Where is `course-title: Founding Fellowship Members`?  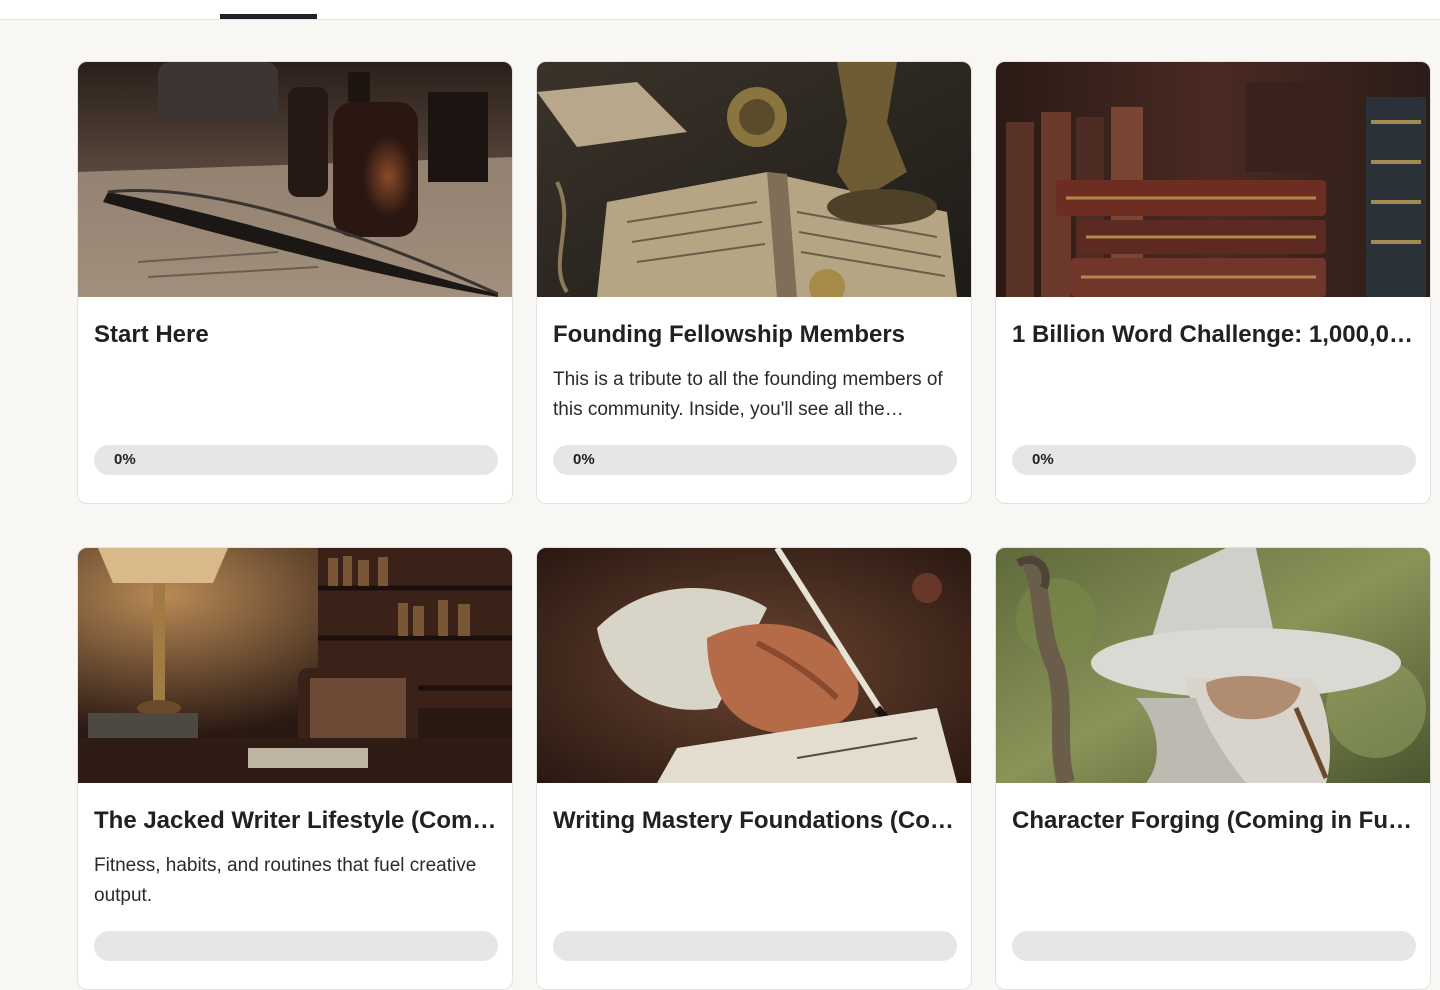 course-title: Founding Fellowship Members is located at coordinates (729, 334).